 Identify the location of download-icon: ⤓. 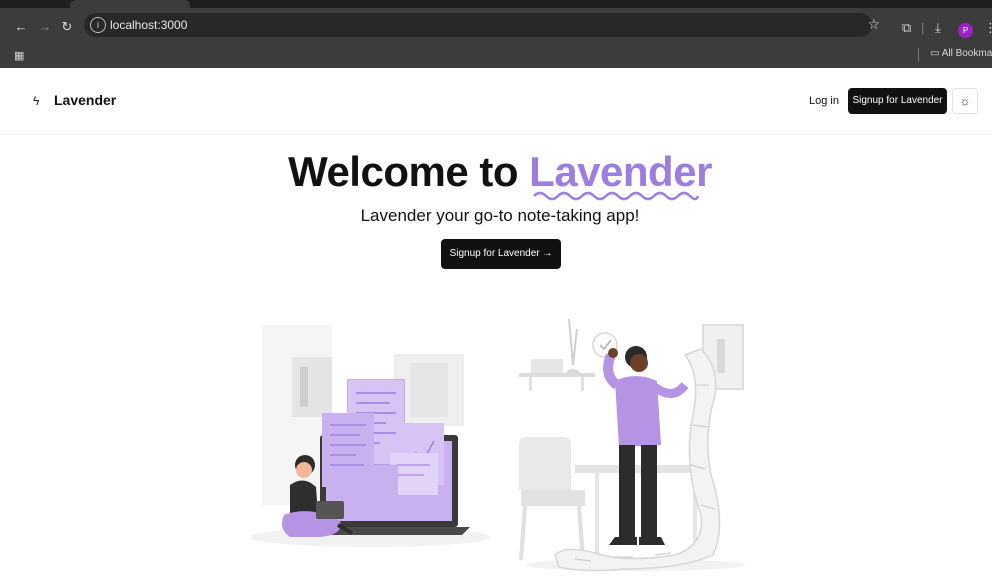
(938, 28).